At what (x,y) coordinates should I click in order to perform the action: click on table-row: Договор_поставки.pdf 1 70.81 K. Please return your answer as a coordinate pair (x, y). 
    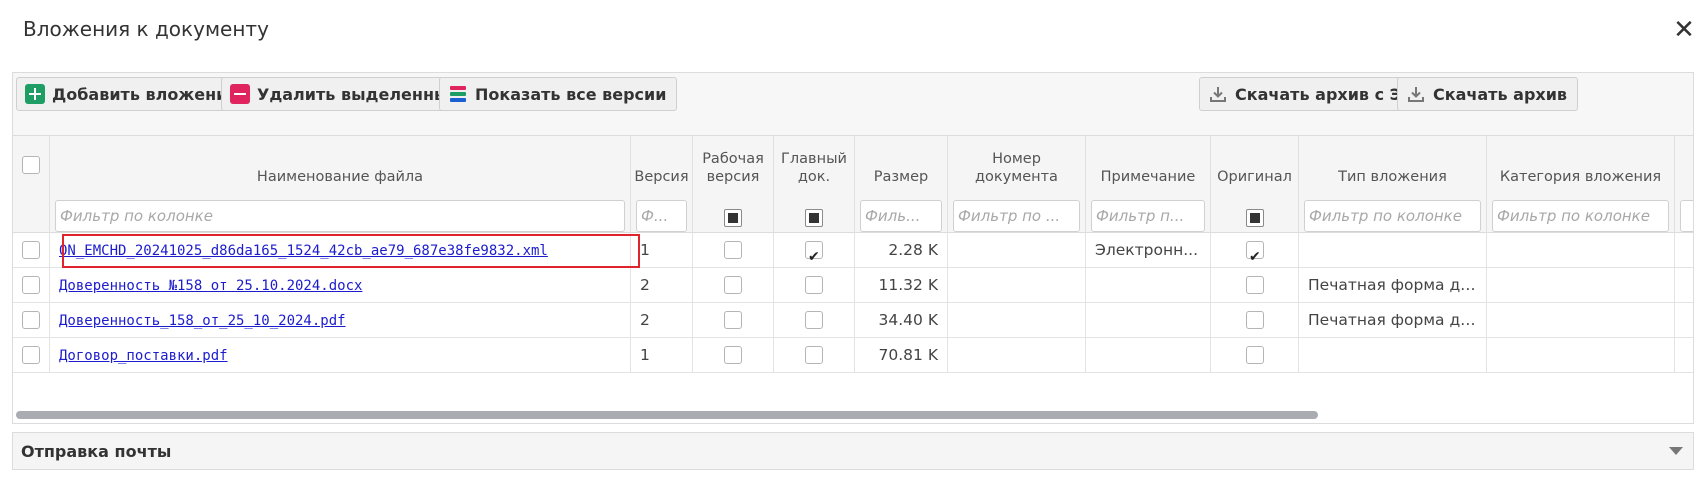
    Looking at the image, I should click on (853, 355).